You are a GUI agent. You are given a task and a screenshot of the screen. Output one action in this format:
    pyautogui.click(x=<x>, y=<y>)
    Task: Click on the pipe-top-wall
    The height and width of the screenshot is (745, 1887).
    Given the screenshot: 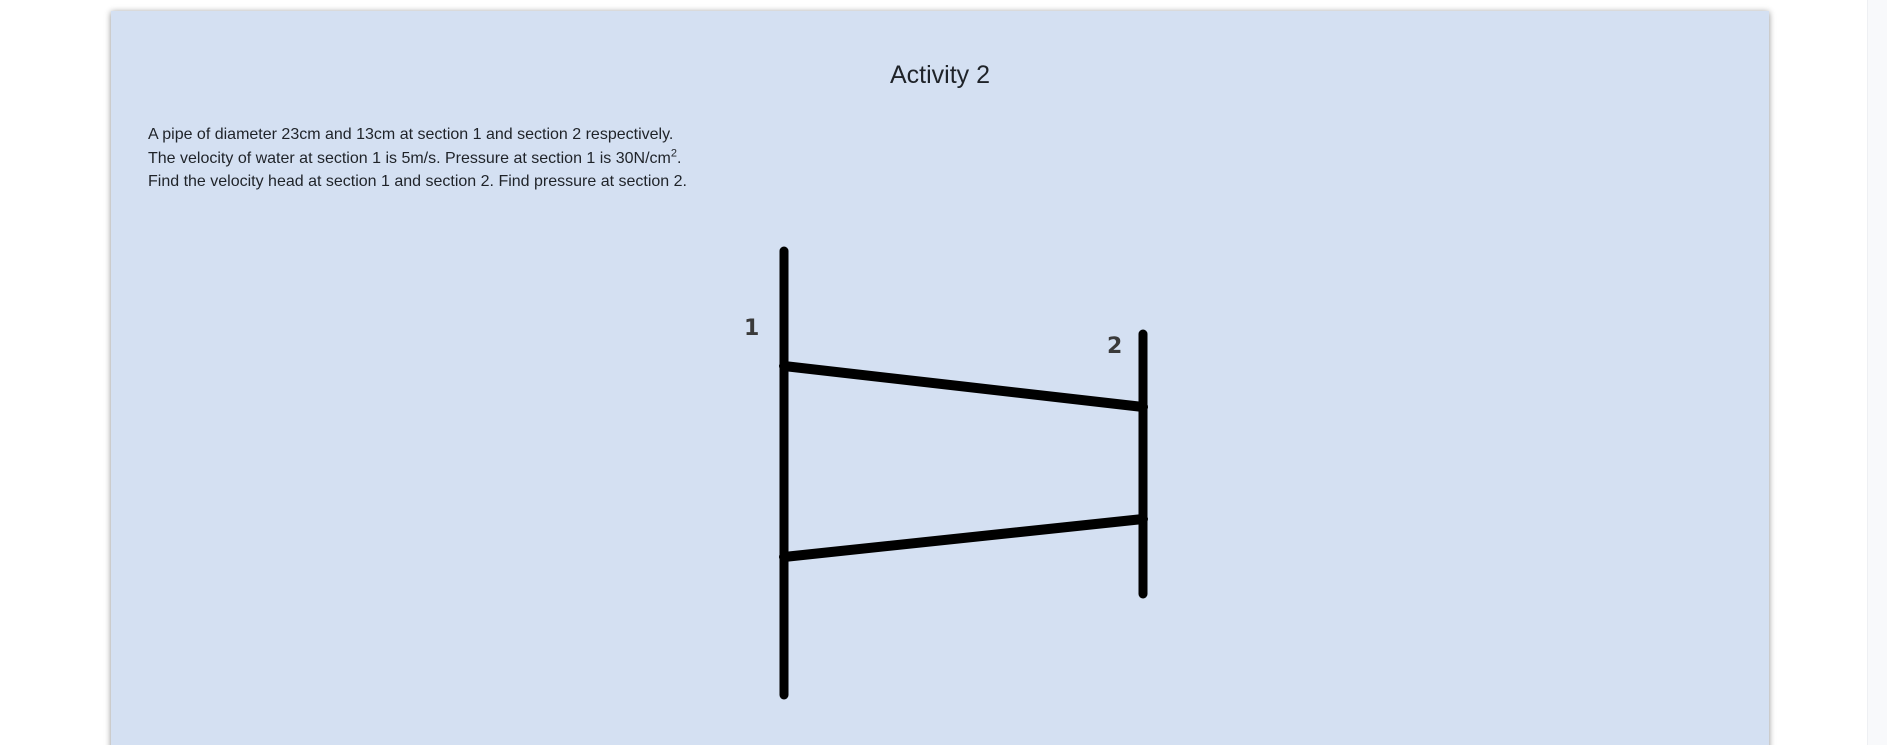 What is the action you would take?
    pyautogui.click(x=963, y=386)
    